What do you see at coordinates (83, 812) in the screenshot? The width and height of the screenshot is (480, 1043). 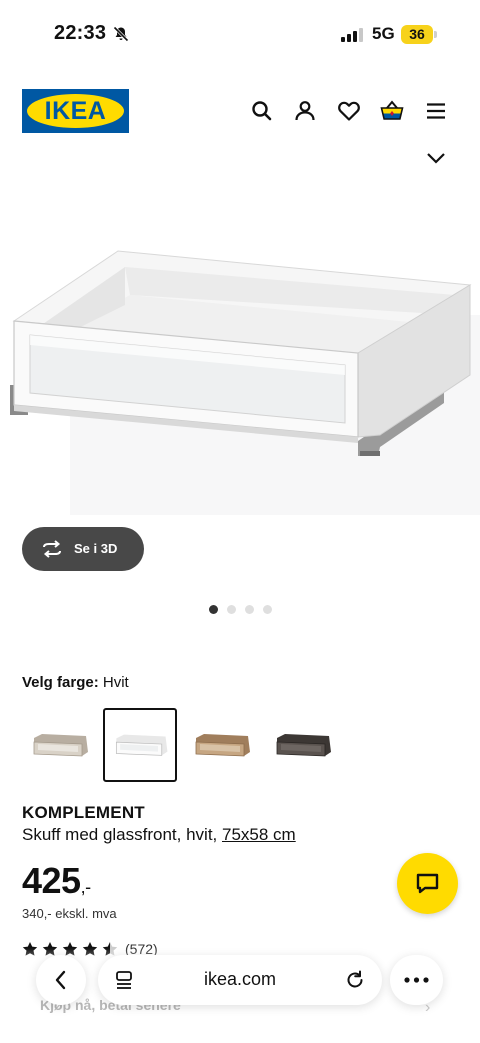 I see `product-name: KOMPLEMENT` at bounding box center [83, 812].